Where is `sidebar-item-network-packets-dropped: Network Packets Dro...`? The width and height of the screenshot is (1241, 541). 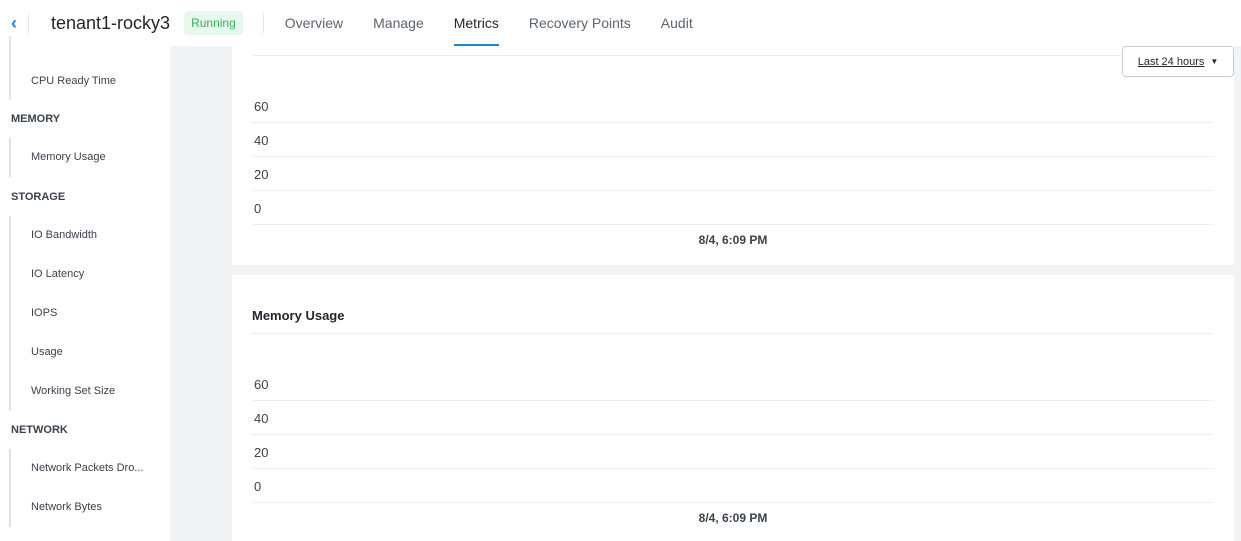
sidebar-item-network-packets-dropped: Network Packets Dro... is located at coordinates (77, 468).